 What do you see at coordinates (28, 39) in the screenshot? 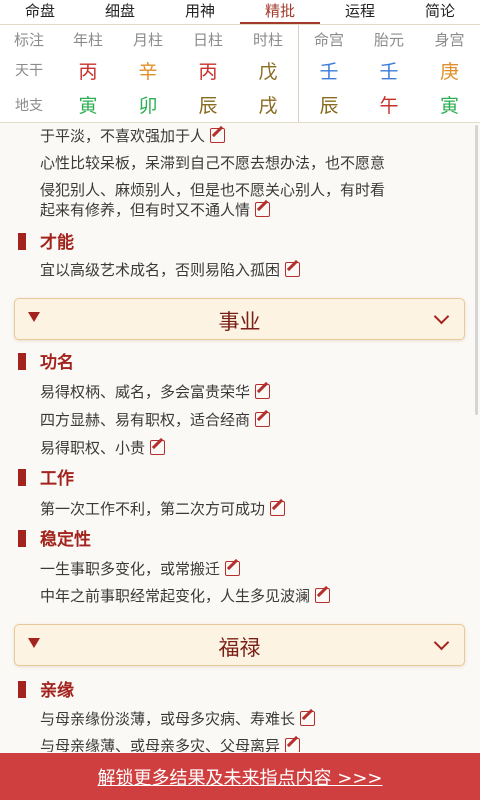
I see `header-biaozhu: 标注` at bounding box center [28, 39].